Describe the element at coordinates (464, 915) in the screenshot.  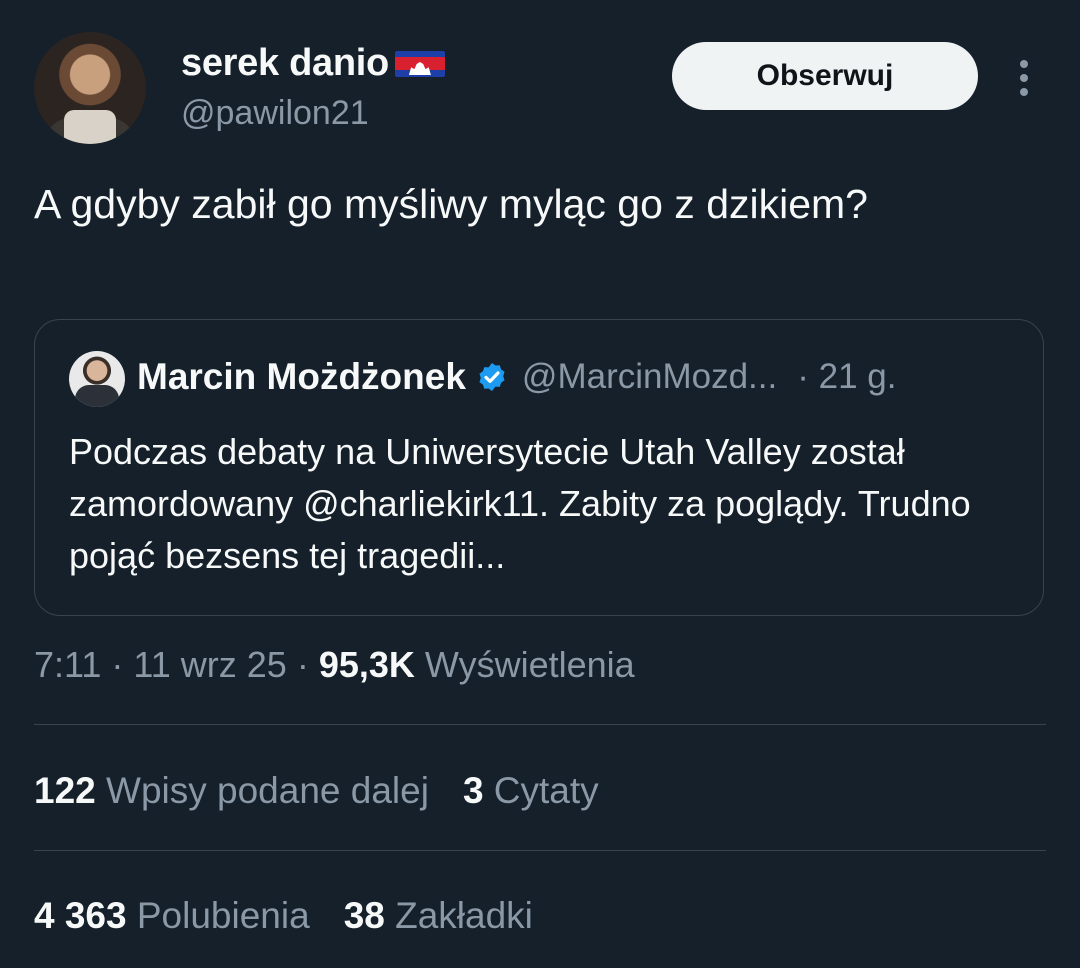
I see `bookmarks-label: Zakładki` at that location.